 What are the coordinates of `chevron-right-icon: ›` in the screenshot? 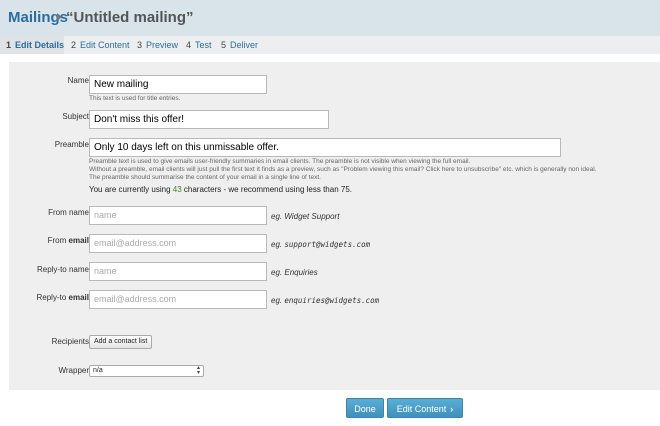 It's located at (452, 409).